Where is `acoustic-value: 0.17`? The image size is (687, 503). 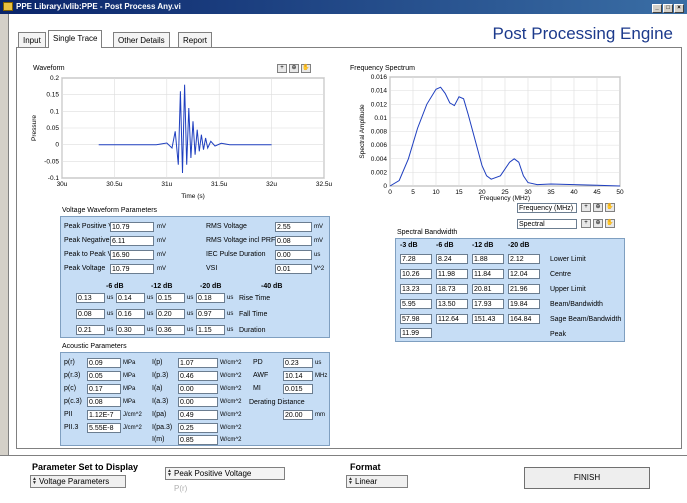 acoustic-value: 0.17 is located at coordinates (104, 389).